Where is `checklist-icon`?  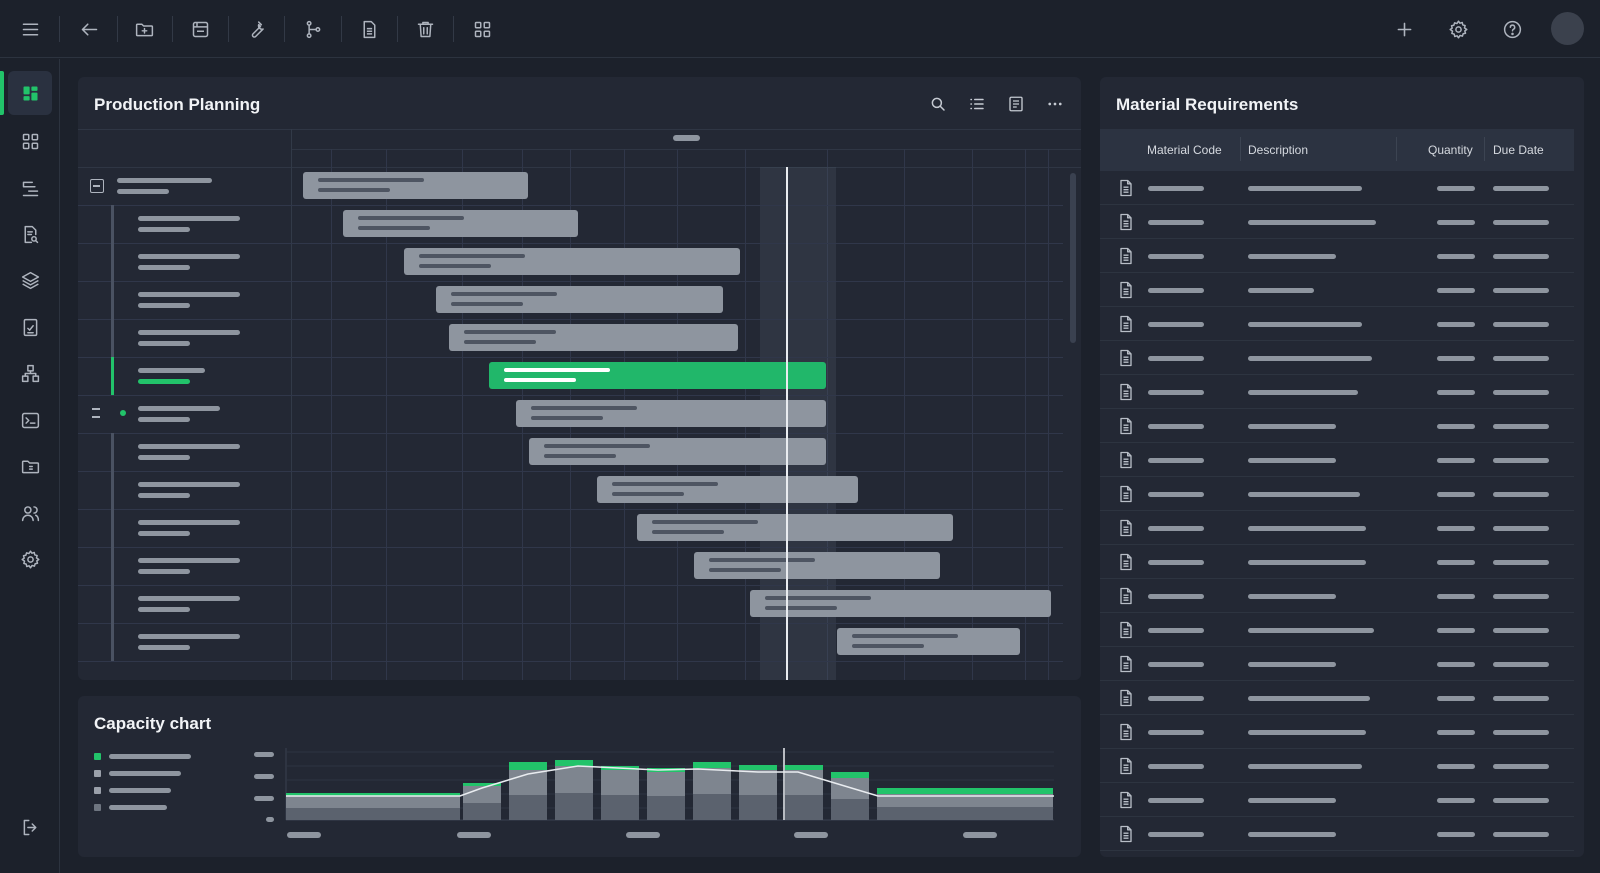 checklist-icon is located at coordinates (30, 327).